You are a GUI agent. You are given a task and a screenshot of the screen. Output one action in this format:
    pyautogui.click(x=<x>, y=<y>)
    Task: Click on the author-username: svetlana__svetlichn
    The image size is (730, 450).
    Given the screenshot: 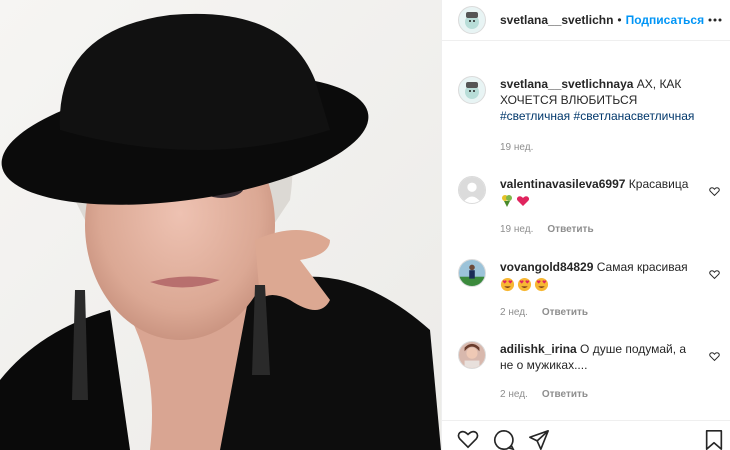 What is the action you would take?
    pyautogui.click(x=556, y=20)
    